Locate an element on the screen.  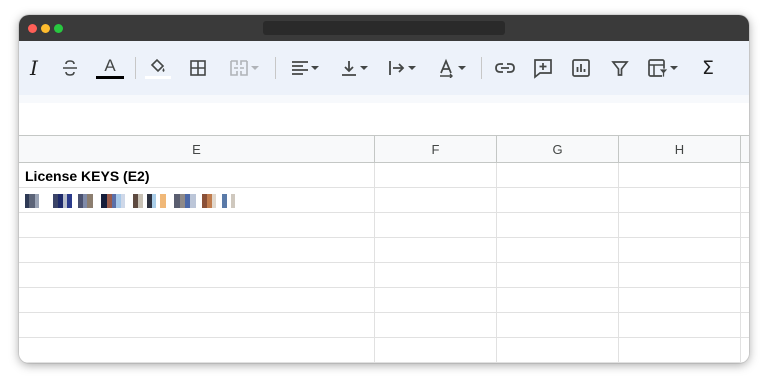
strikethrough-icon is located at coordinates (70, 68).